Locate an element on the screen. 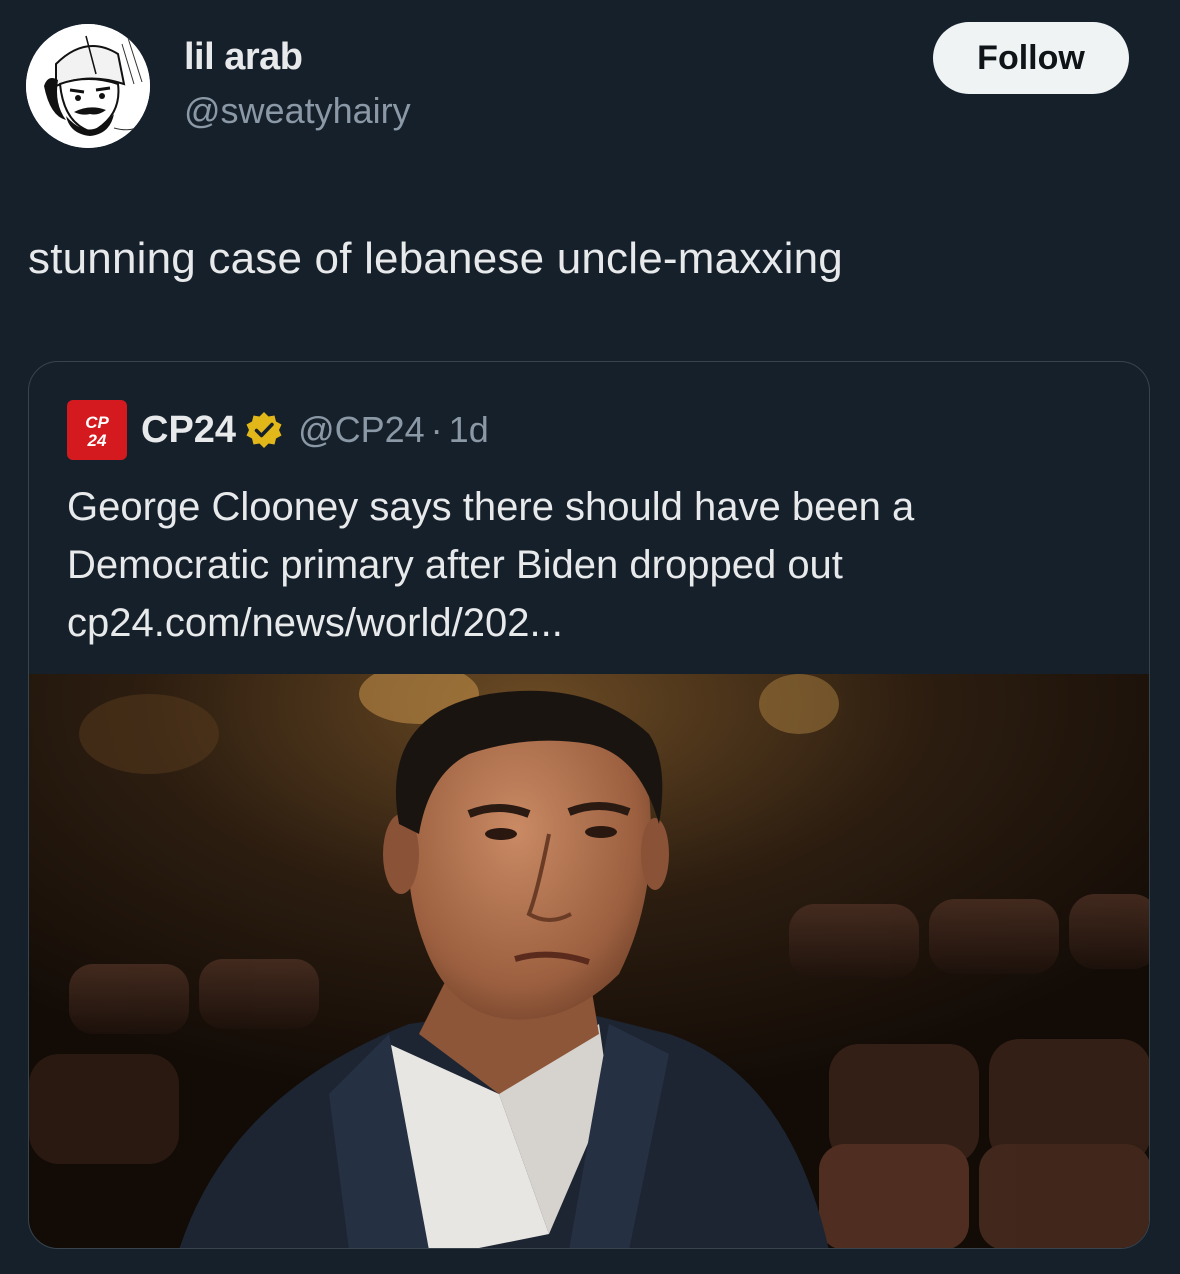 The height and width of the screenshot is (1274, 1180). sketch-avatar-icon is located at coordinates (88, 86).